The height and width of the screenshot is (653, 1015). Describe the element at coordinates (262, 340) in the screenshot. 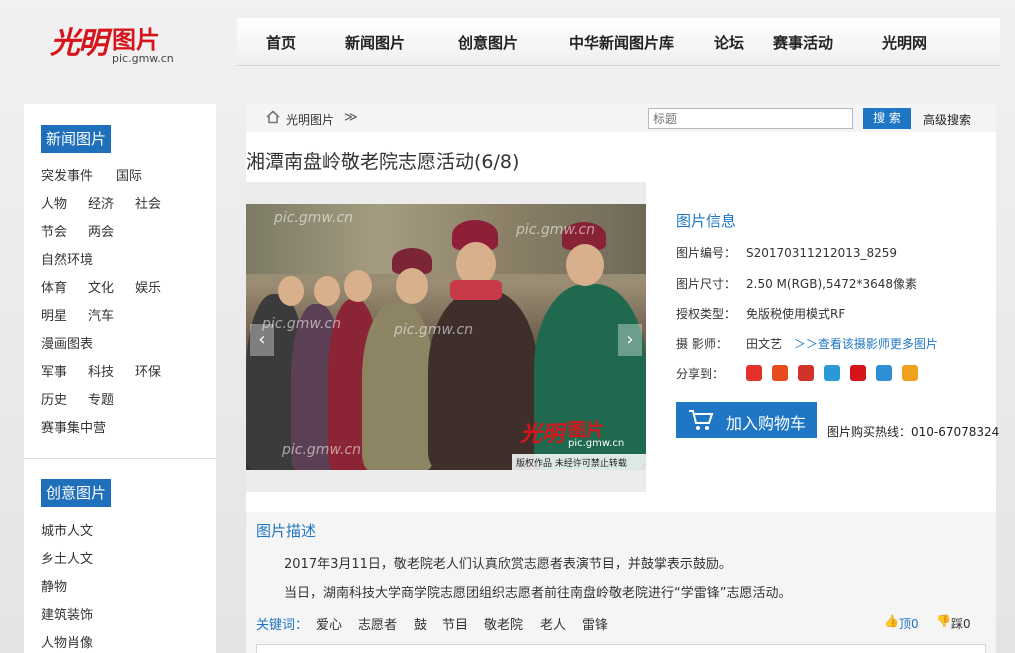

I see `prev-photo-arrow: ‹` at that location.